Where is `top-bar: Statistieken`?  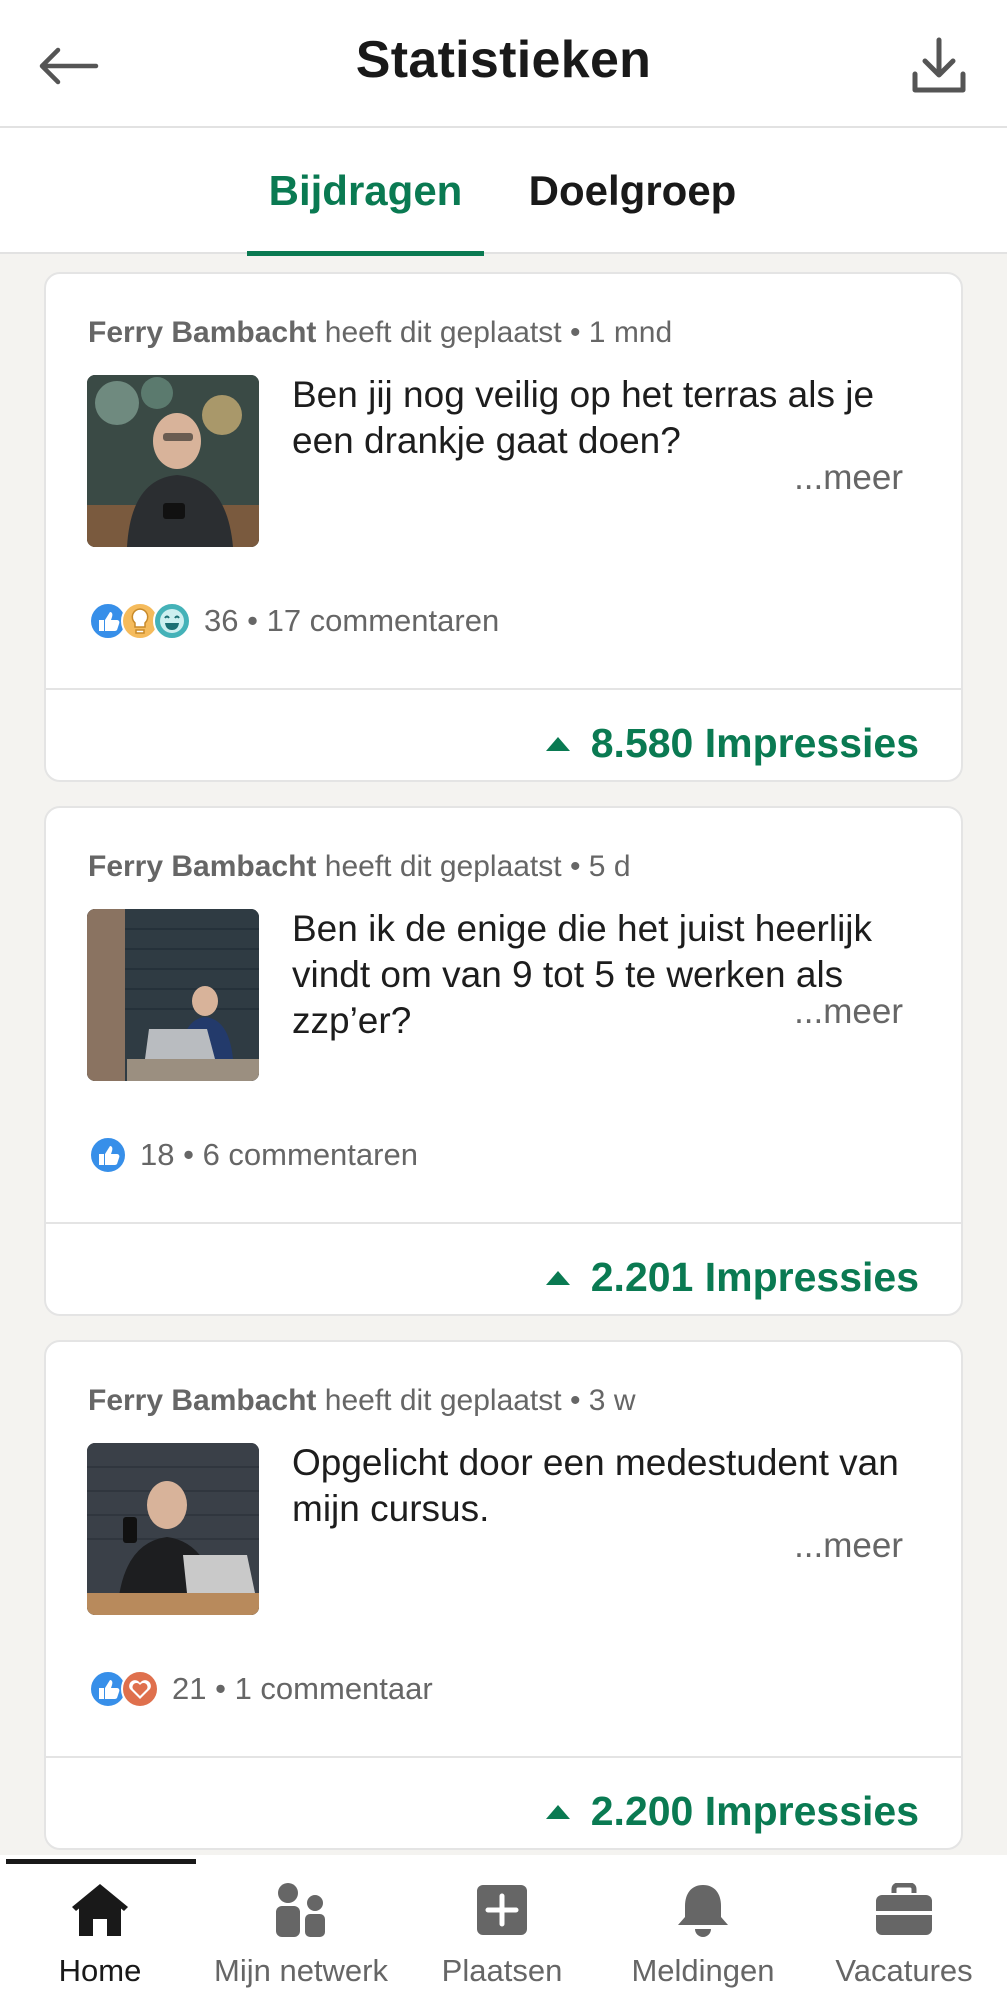 top-bar: Statistieken is located at coordinates (503, 64).